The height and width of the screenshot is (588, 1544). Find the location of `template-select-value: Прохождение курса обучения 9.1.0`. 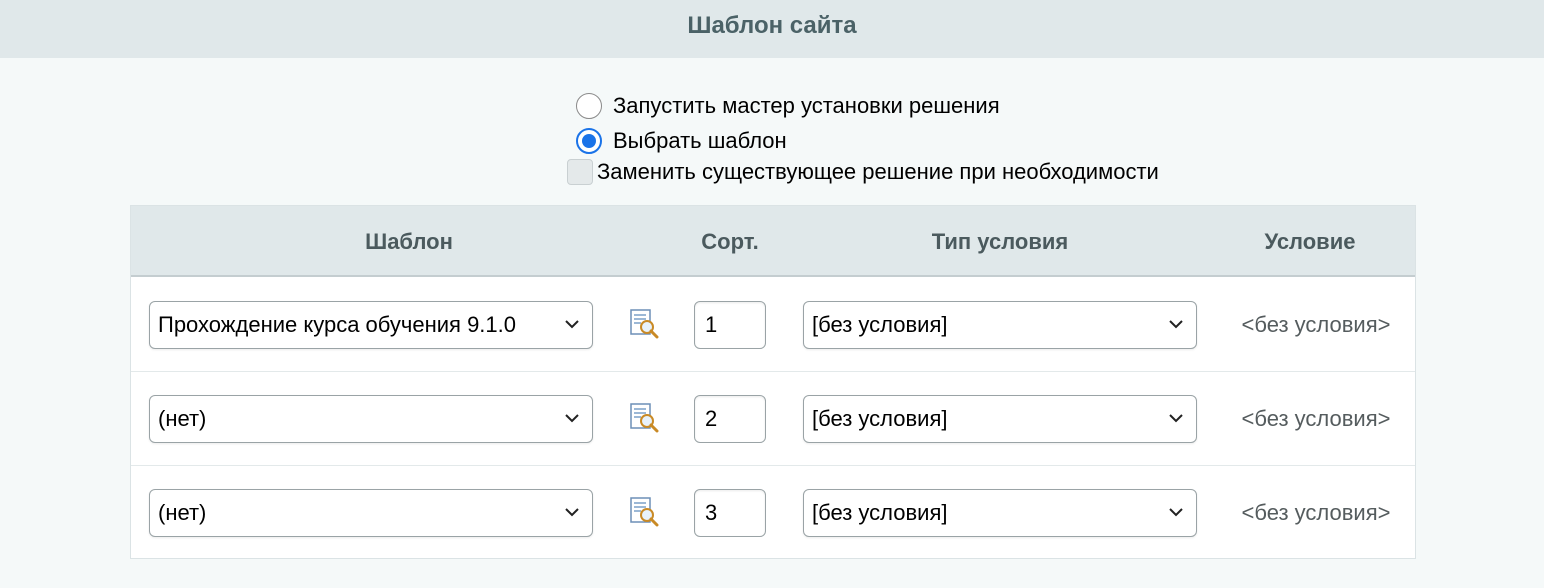

template-select-value: Прохождение курса обучения 9.1.0 is located at coordinates (337, 324).